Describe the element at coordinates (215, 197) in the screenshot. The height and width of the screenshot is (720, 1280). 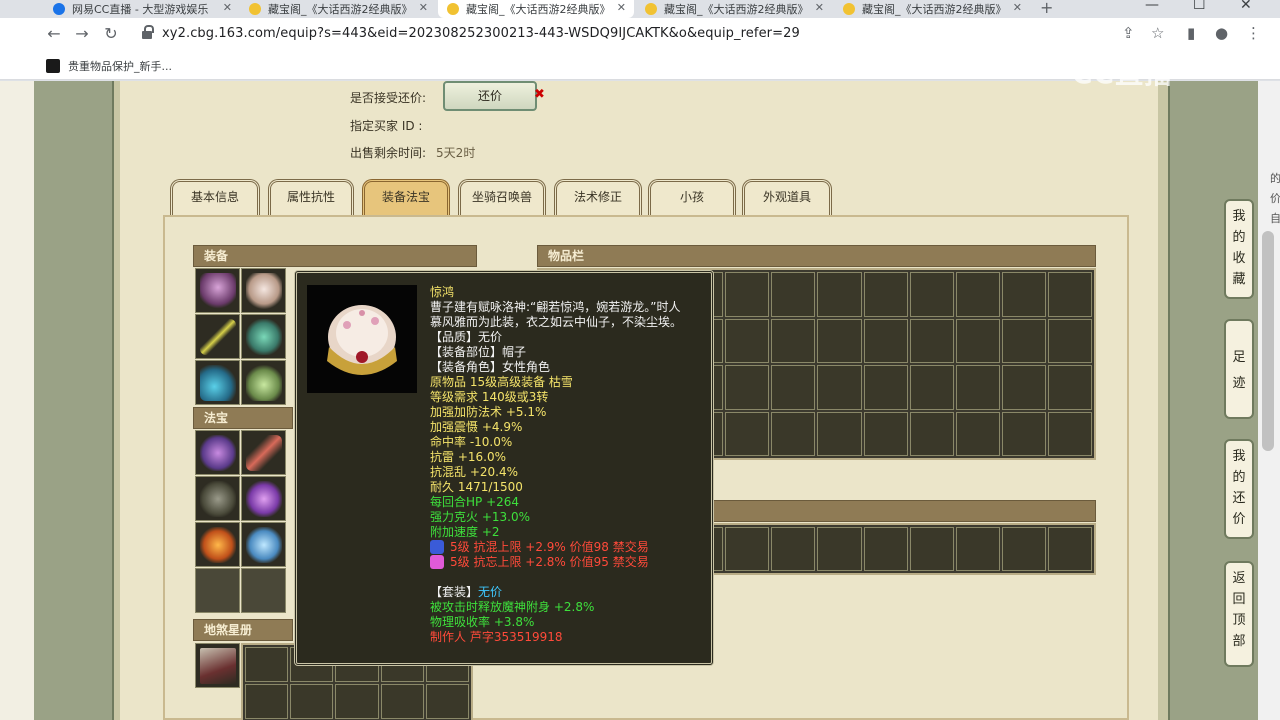
I see `tab-basic-info: 基本信息` at that location.